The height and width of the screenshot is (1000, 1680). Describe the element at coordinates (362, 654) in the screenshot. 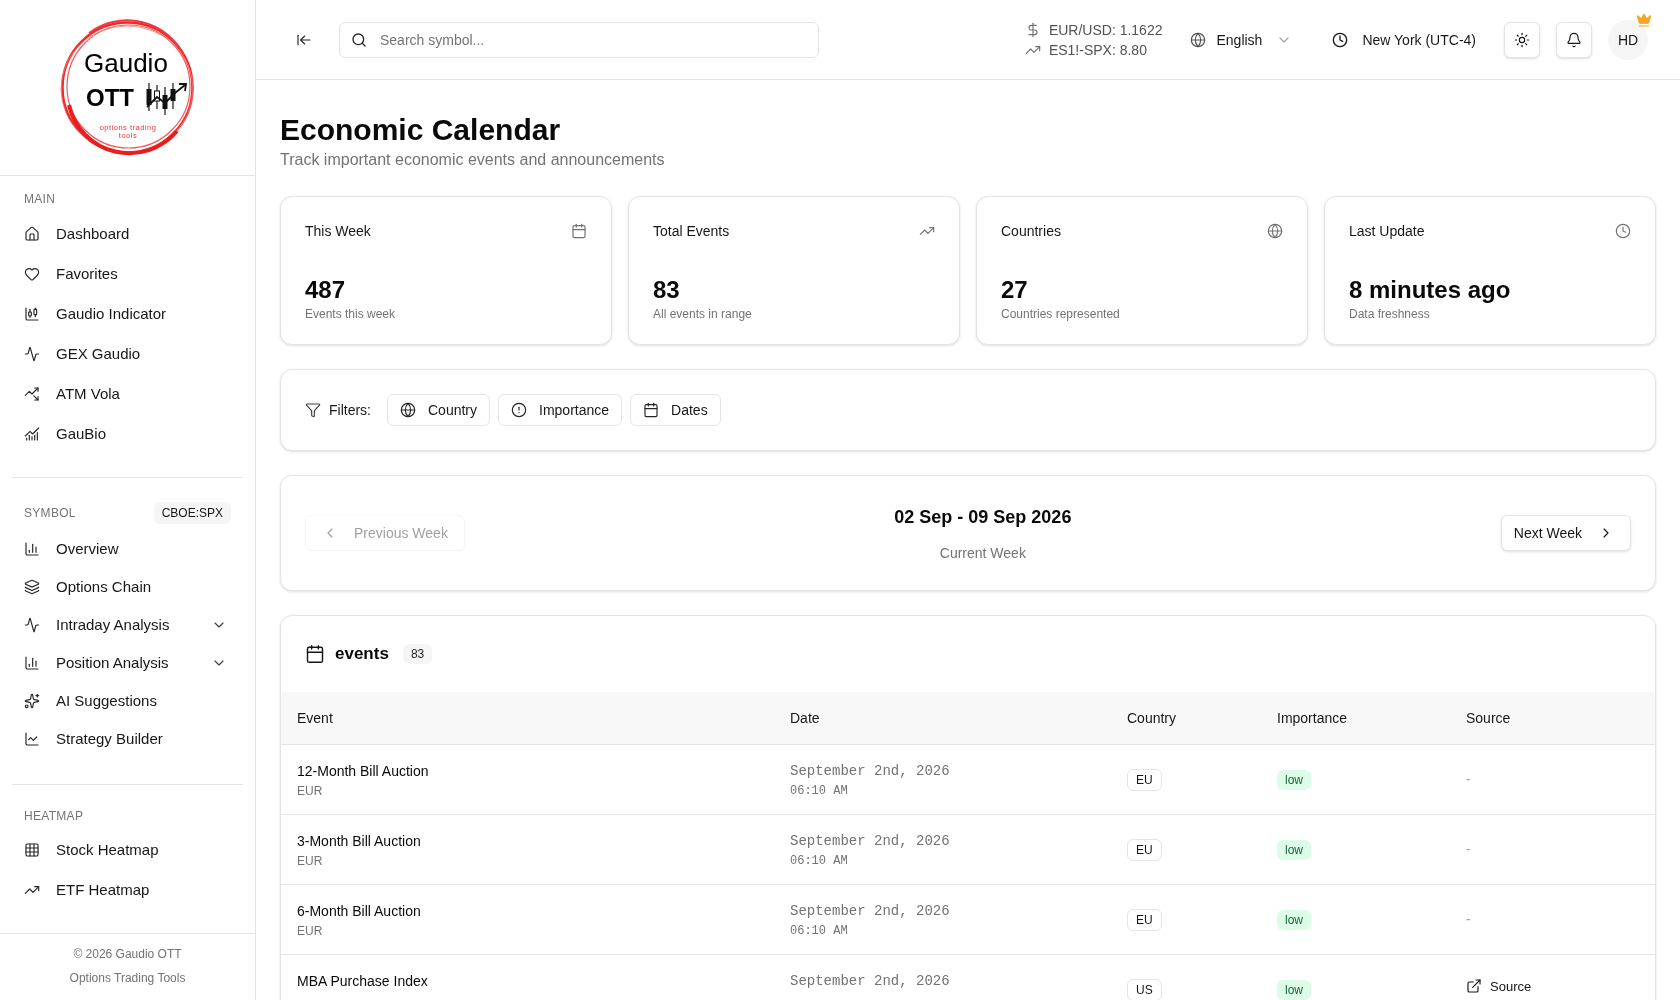

I see `events-title: events` at that location.